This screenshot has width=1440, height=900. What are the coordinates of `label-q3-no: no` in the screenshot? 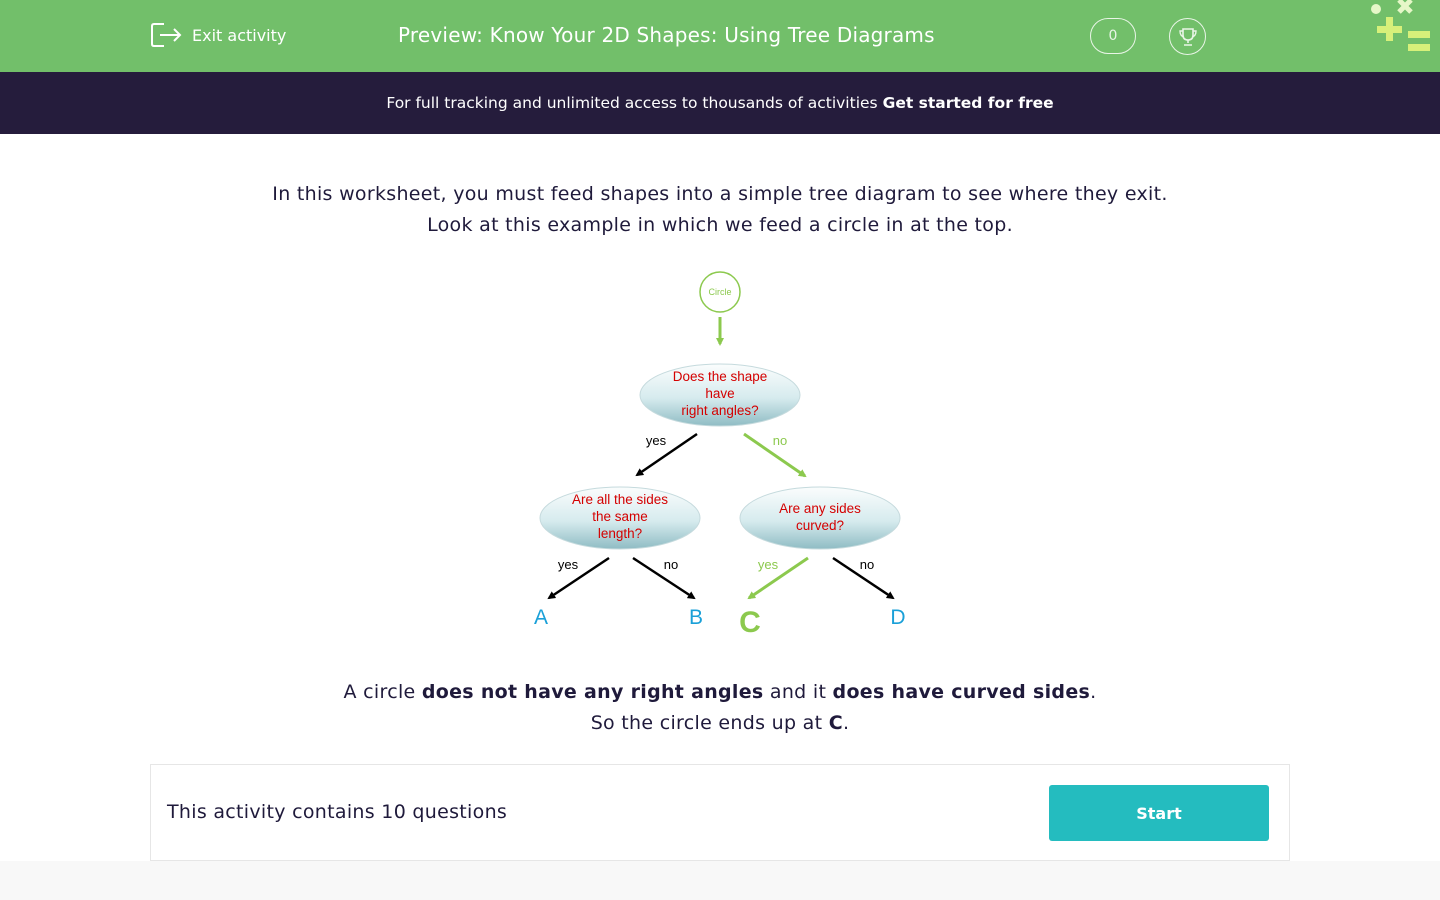 It's located at (867, 564).